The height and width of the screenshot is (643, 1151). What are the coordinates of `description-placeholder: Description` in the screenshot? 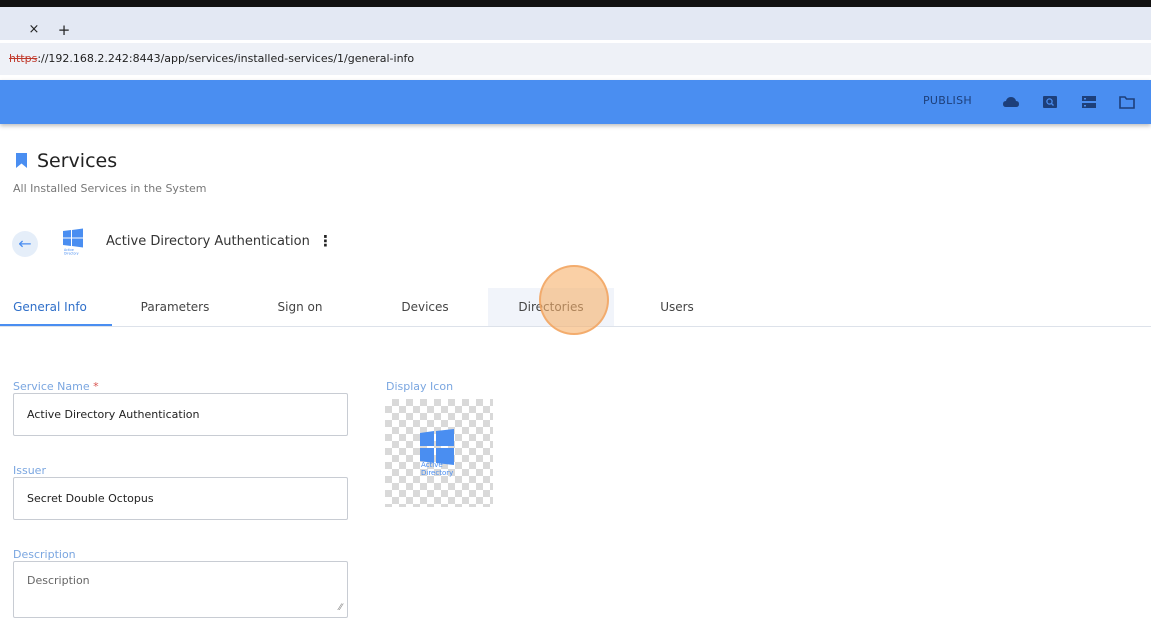 It's located at (58, 580).